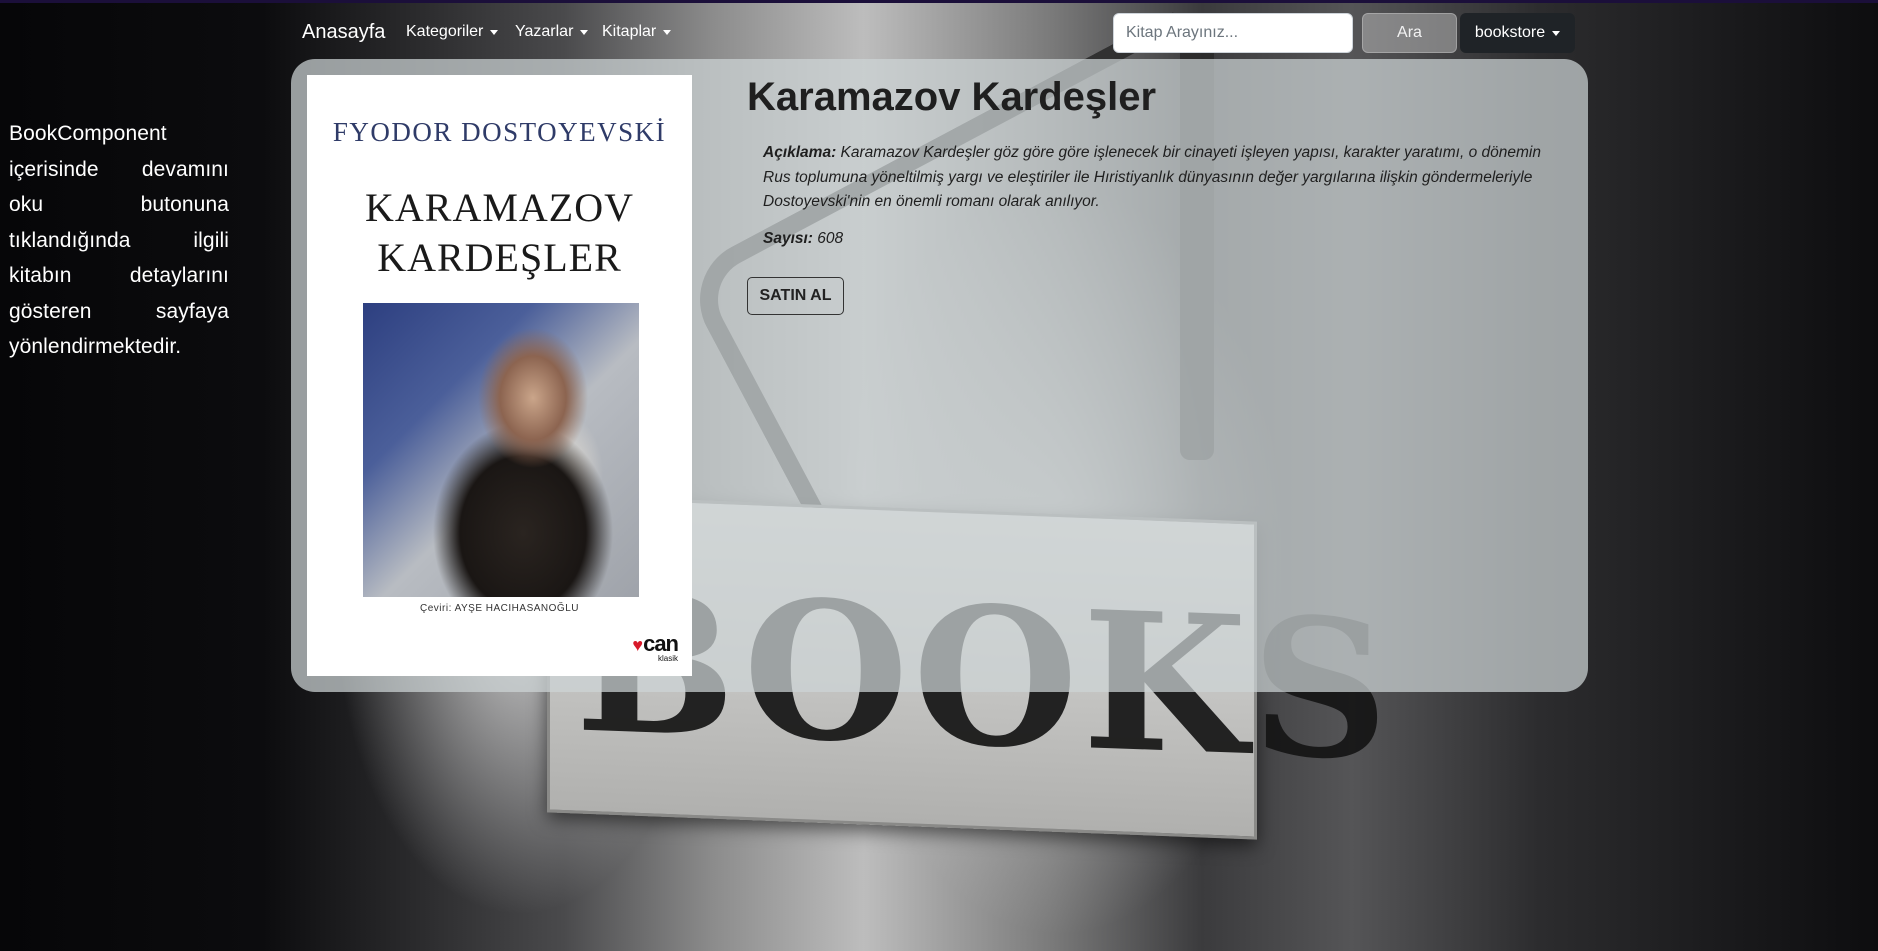 This screenshot has height=951, width=1878. Describe the element at coordinates (1409, 33) in the screenshot. I see `search-button: Ara` at that location.